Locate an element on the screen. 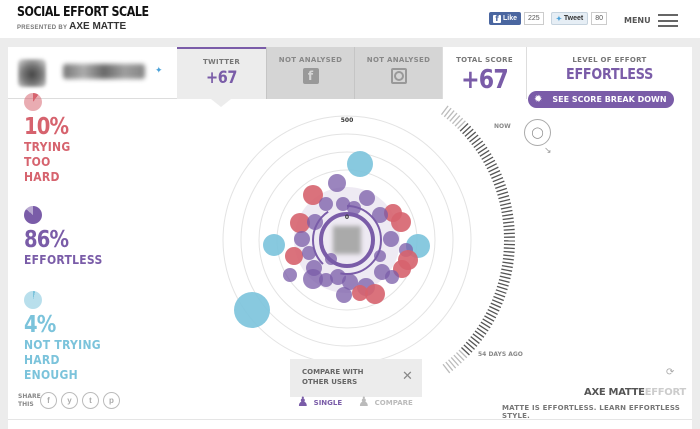 The width and height of the screenshot is (700, 429). share-youtube-icon: y is located at coordinates (69, 400).